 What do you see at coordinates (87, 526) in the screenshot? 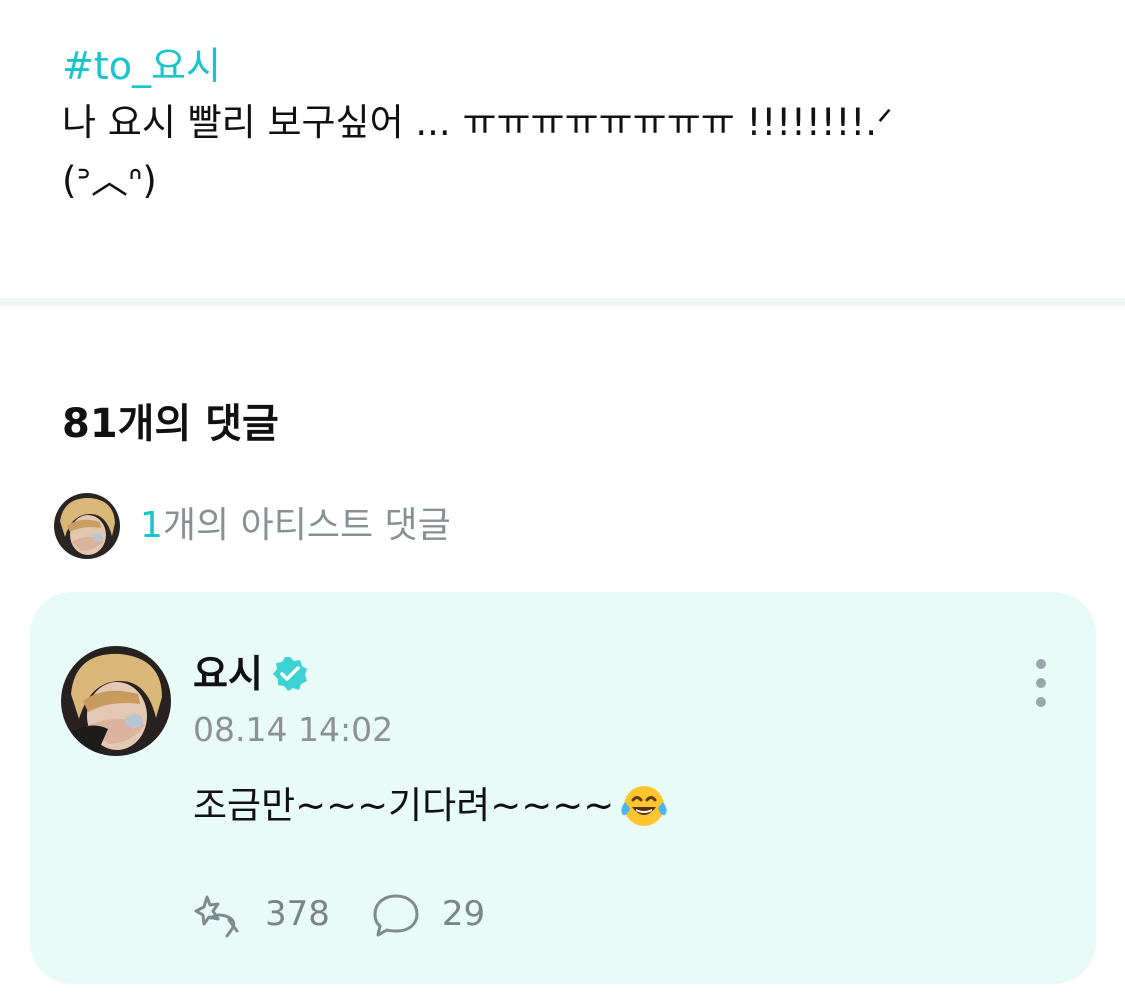
I see `artist-avatar` at bounding box center [87, 526].